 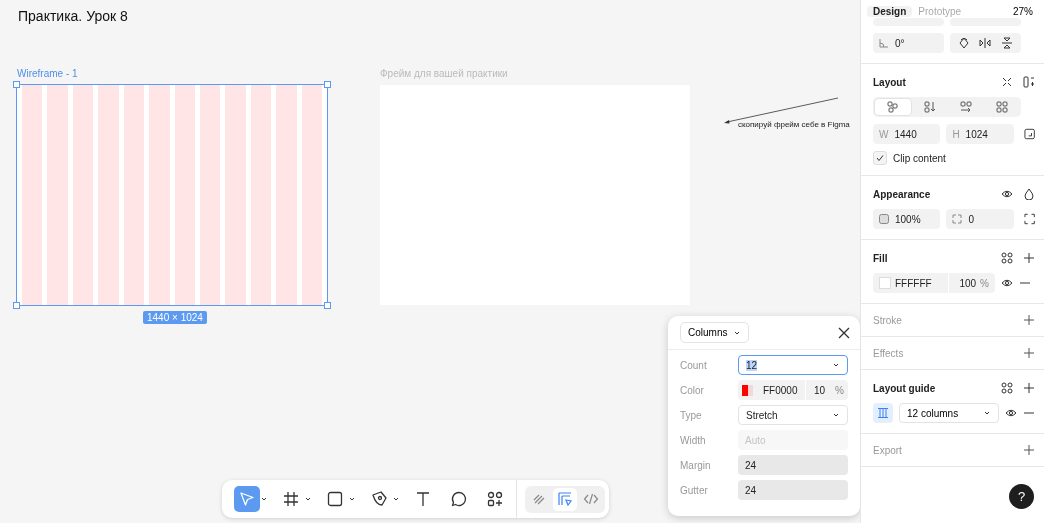 What do you see at coordinates (1029, 82) in the screenshot?
I see `auto-layout-icon` at bounding box center [1029, 82].